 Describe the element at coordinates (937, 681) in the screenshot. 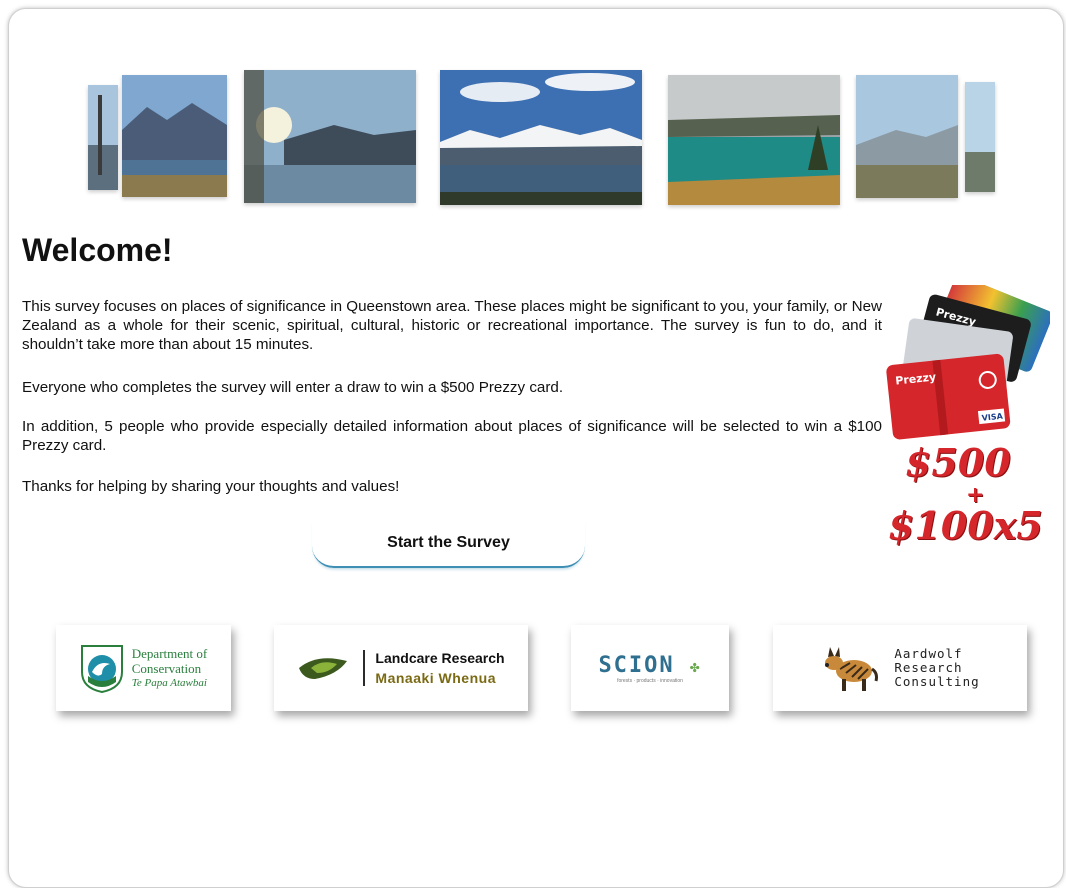

I see `aardwolf-line3: Consulting` at that location.